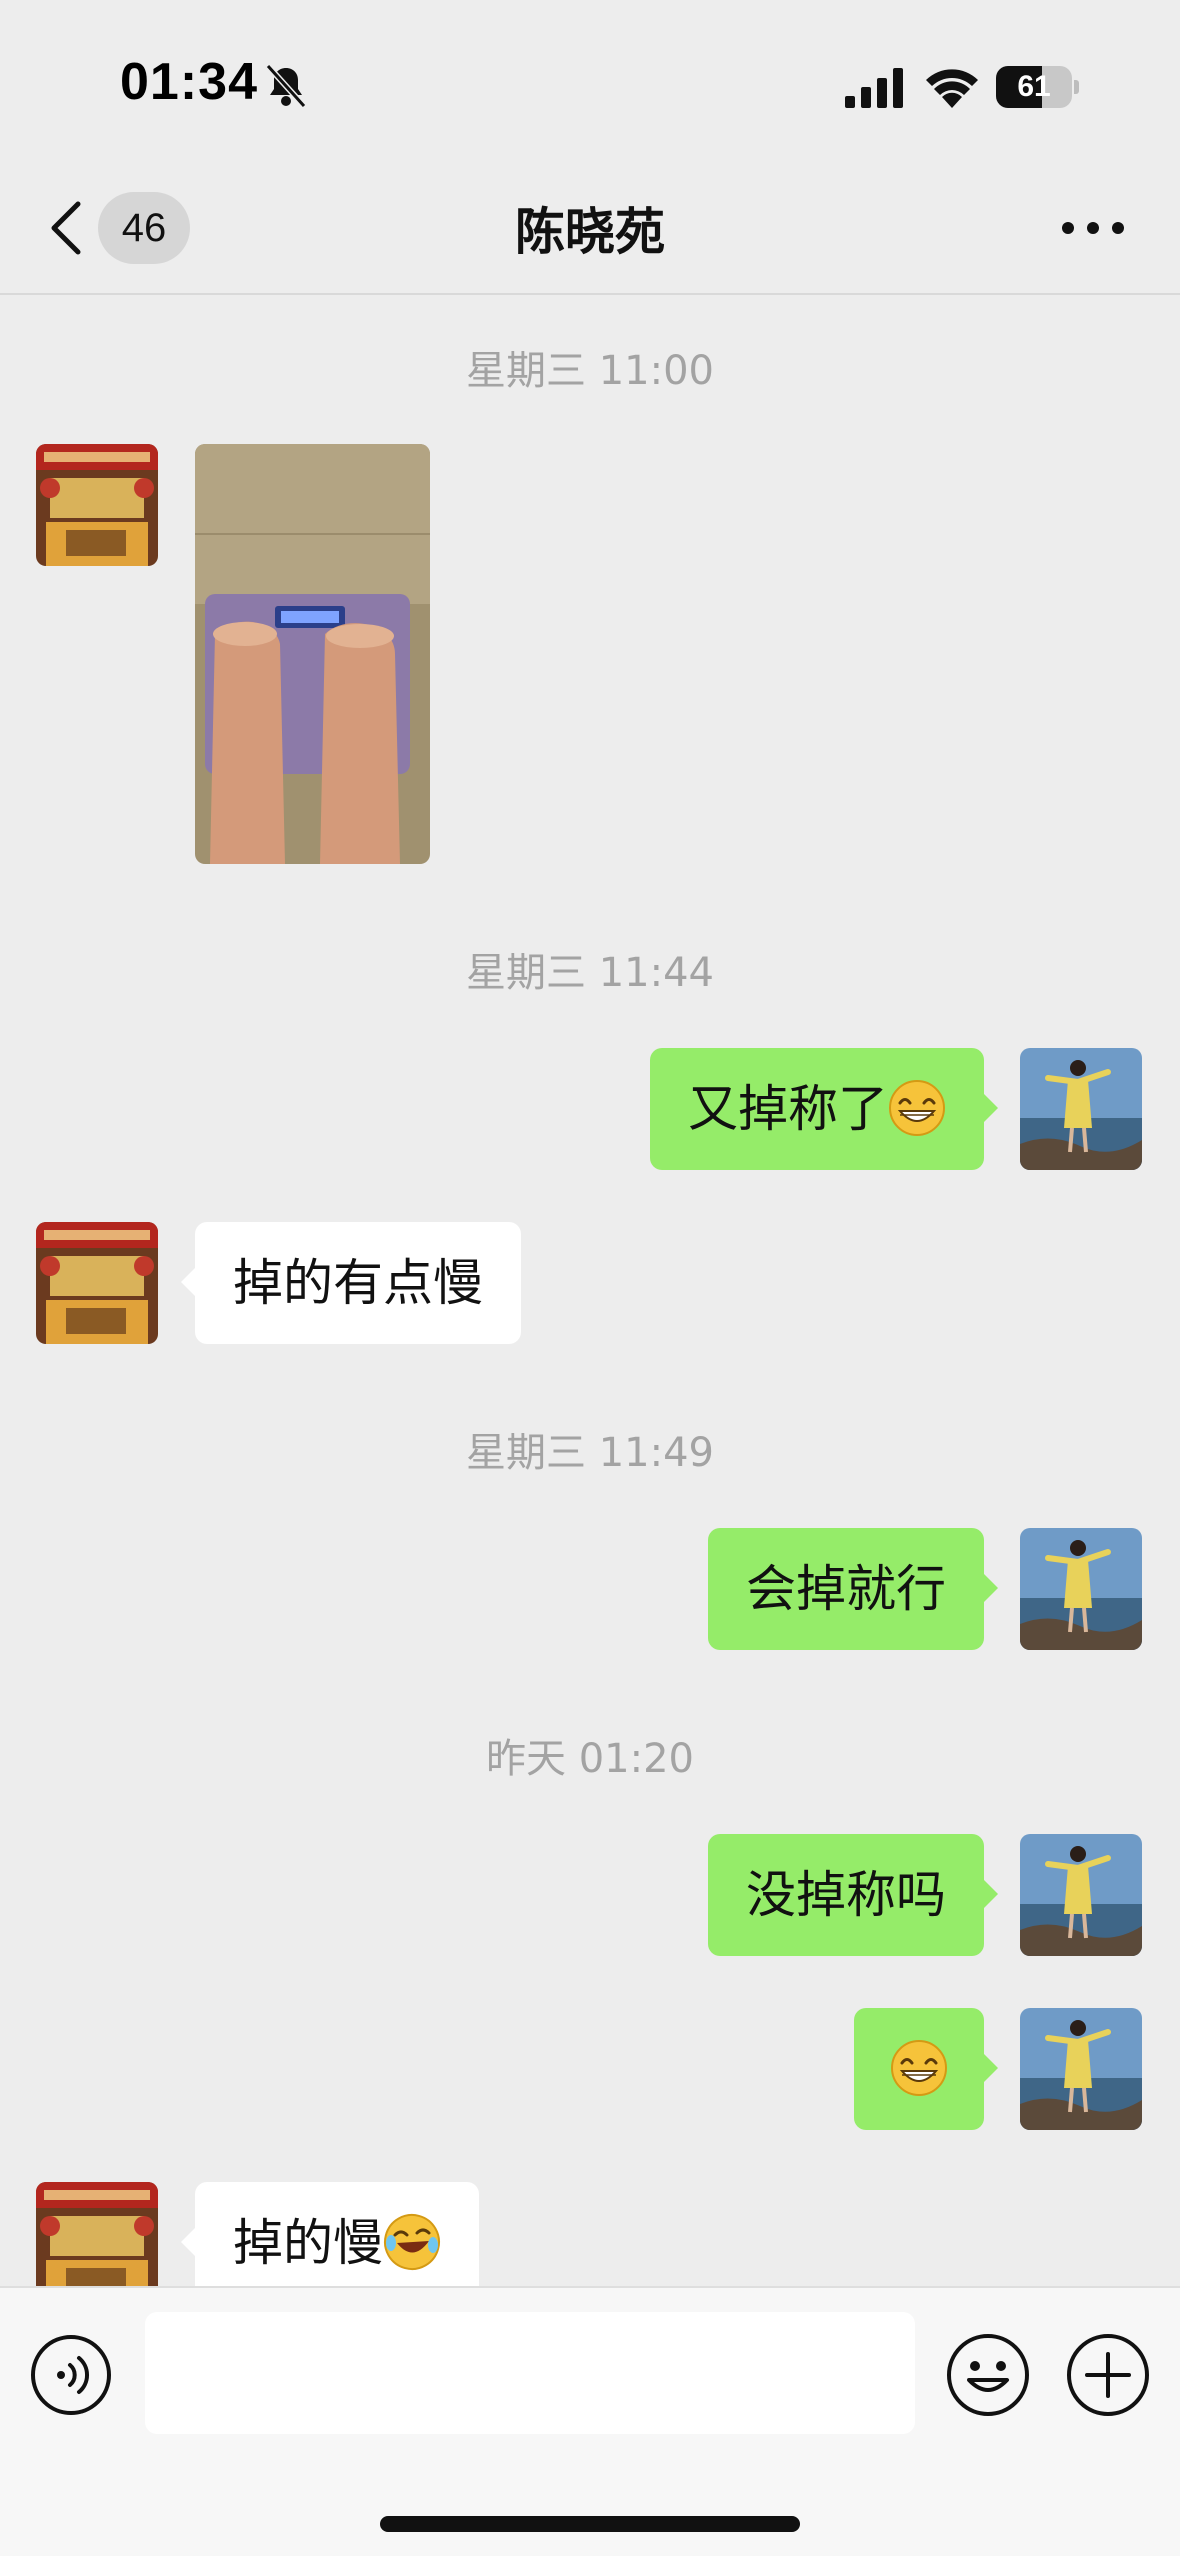  What do you see at coordinates (590, 2524) in the screenshot?
I see `home-indicator` at bounding box center [590, 2524].